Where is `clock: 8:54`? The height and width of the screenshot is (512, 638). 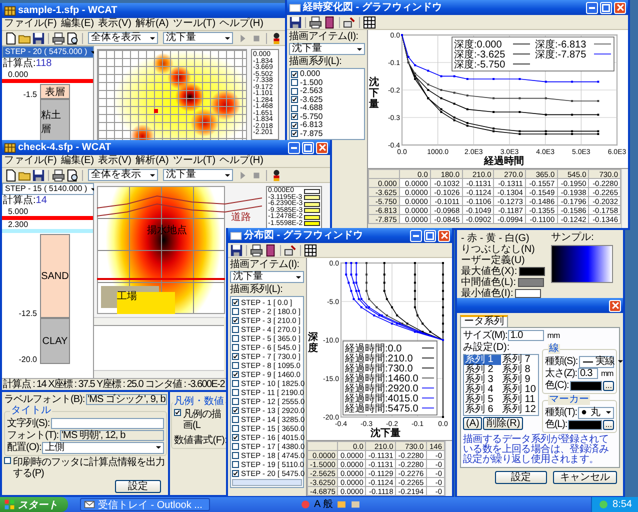 clock: 8:54 is located at coordinates (622, 505).